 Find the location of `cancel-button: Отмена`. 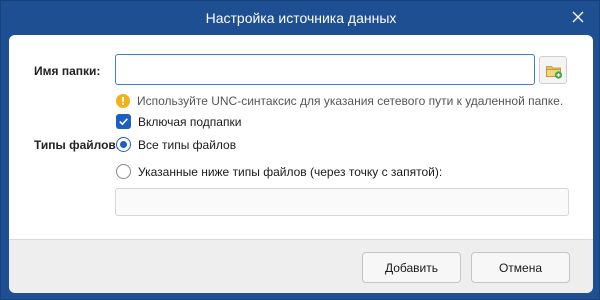

cancel-button: Отмена is located at coordinates (520, 267).